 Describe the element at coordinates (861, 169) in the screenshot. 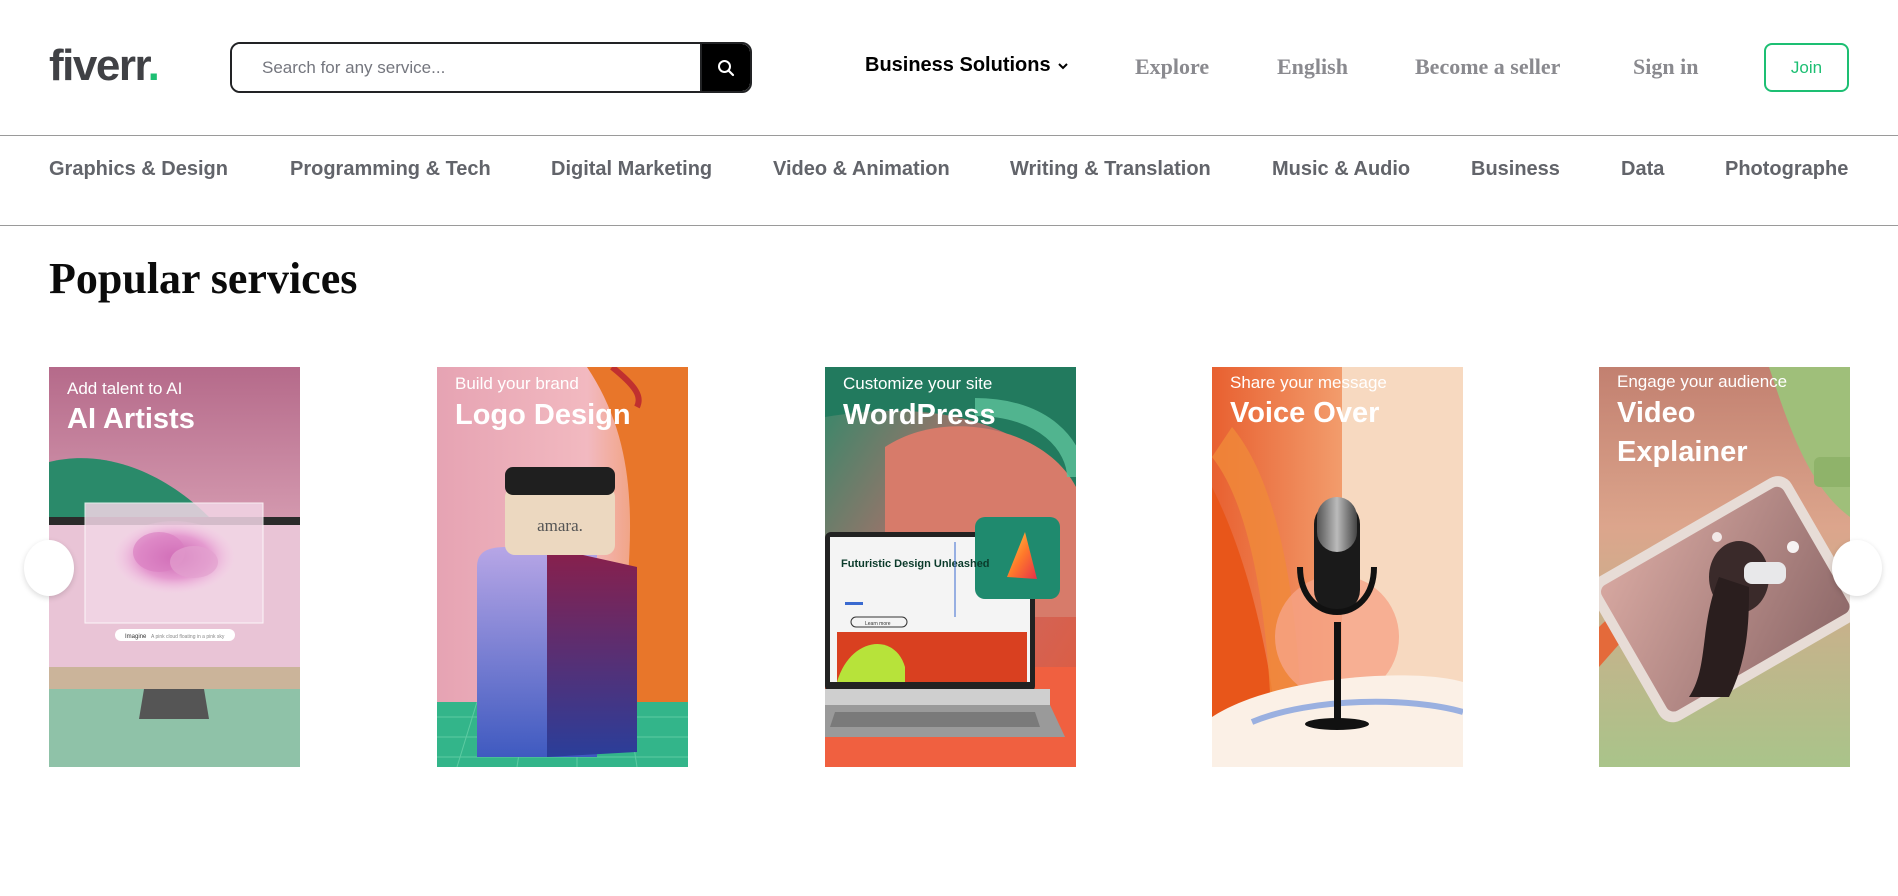

I see `category-video-animation: Video & Animation` at that location.